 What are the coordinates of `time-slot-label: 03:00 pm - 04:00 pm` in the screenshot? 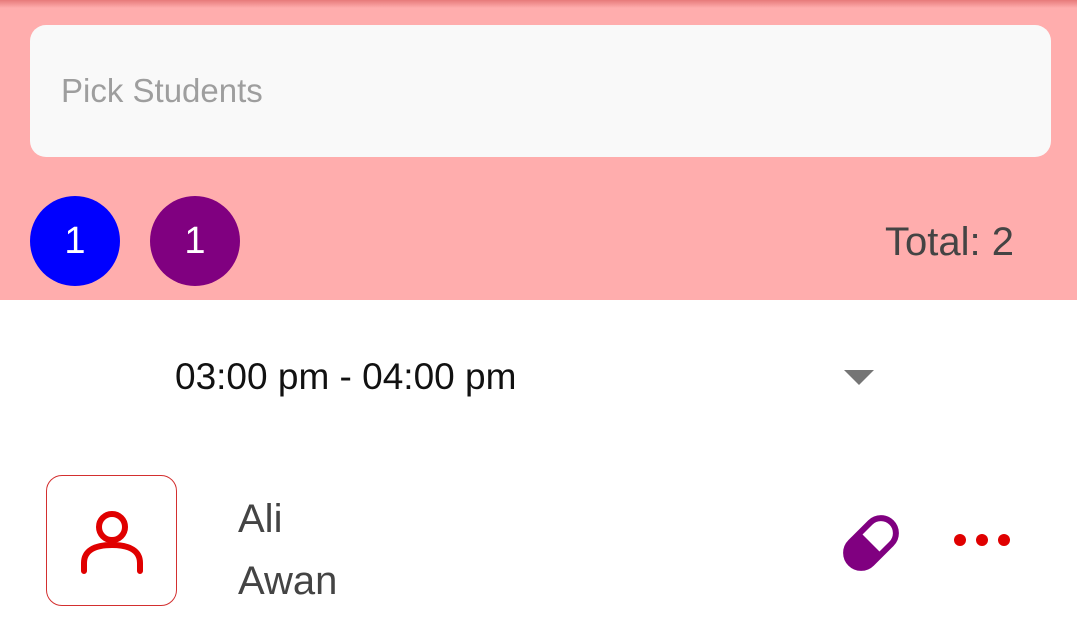 It's located at (346, 376).